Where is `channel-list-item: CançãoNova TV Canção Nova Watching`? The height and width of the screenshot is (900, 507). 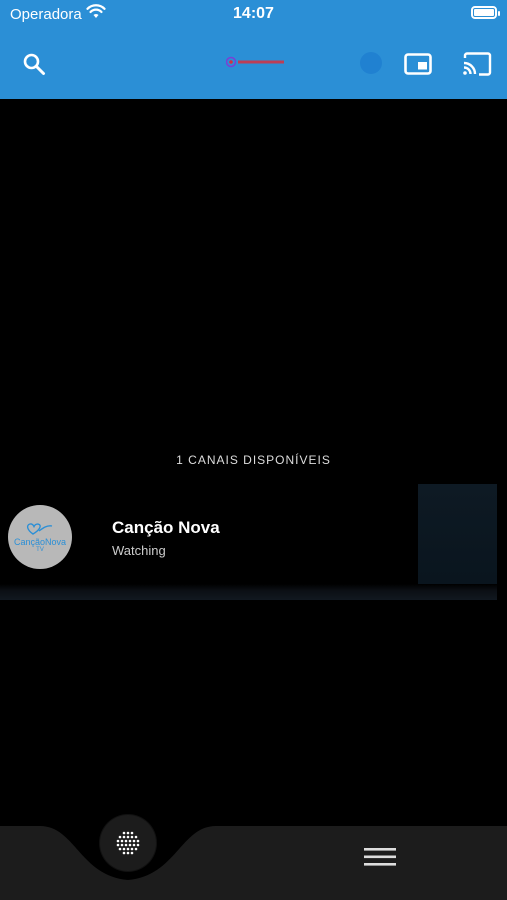
channel-list-item: CançãoNova TV Canção Nova Watching is located at coordinates (248, 542).